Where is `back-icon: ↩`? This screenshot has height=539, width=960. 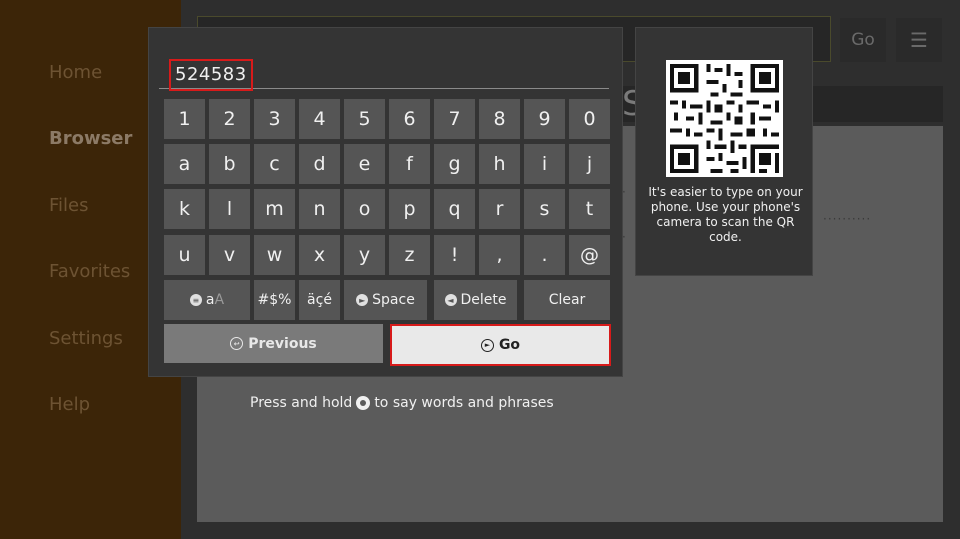 back-icon: ↩ is located at coordinates (237, 343).